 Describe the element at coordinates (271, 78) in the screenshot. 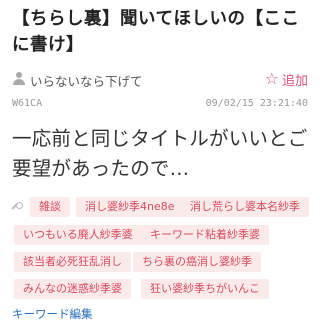

I see `star-icon: ☆` at that location.